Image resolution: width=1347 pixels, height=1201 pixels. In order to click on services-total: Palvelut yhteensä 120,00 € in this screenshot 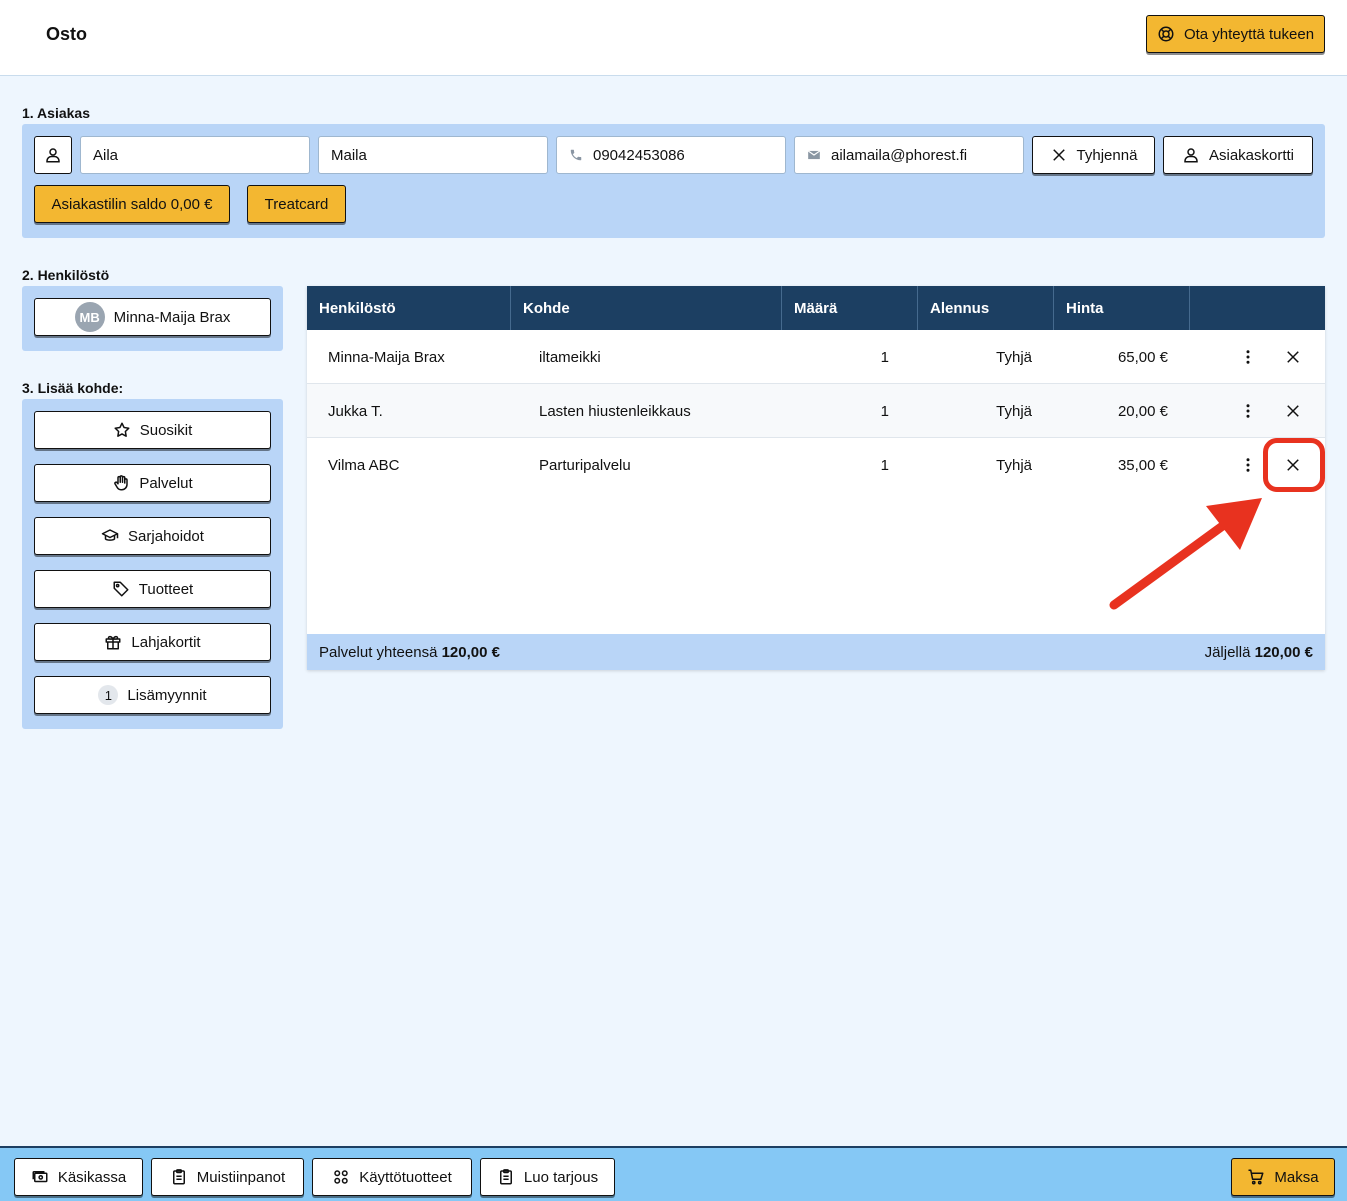, I will do `click(409, 652)`.